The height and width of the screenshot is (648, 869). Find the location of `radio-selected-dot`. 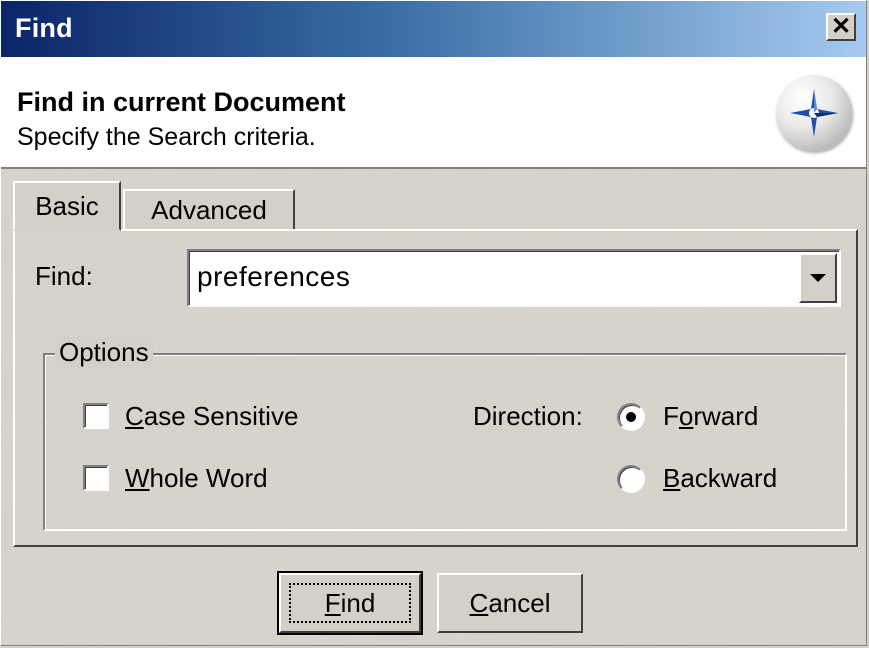

radio-selected-dot is located at coordinates (631, 417).